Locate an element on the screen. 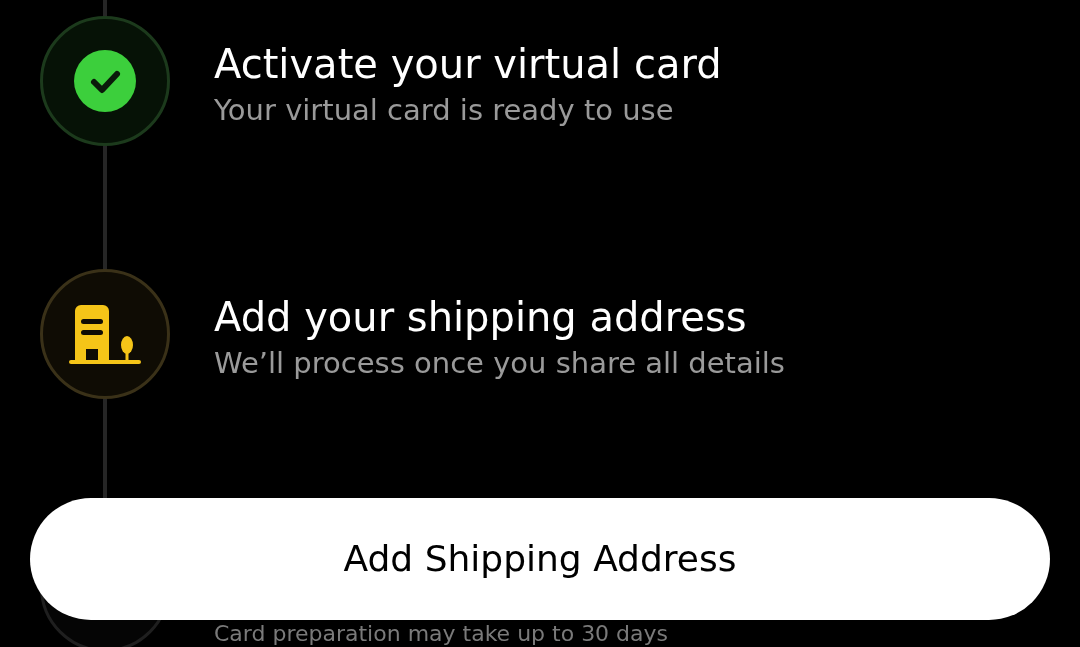  step-subtitle: Your virtual card is ready to use is located at coordinates (444, 110).